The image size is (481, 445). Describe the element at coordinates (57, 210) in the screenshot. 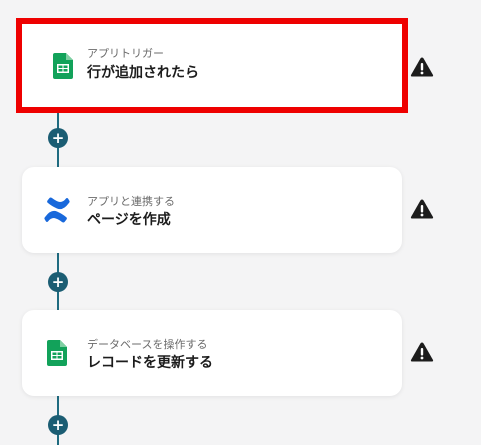

I see `confluence-icon` at that location.